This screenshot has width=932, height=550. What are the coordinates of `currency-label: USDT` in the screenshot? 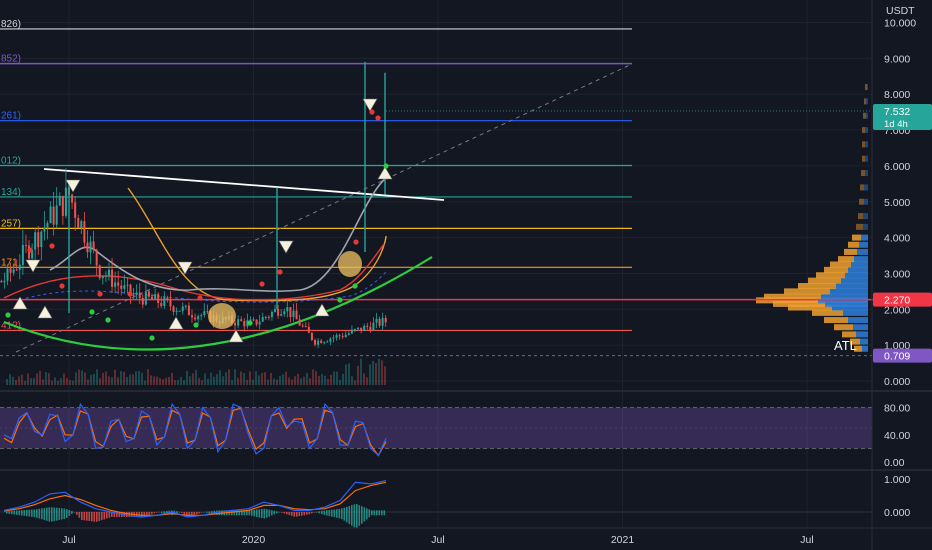 It's located at (900, 11).